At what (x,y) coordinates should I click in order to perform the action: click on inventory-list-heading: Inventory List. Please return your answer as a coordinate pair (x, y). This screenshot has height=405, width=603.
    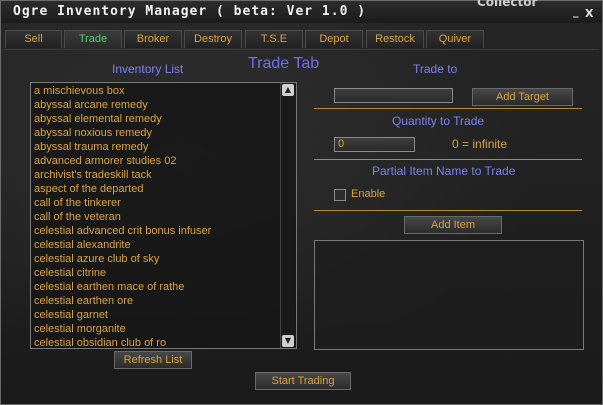
    Looking at the image, I should click on (148, 69).